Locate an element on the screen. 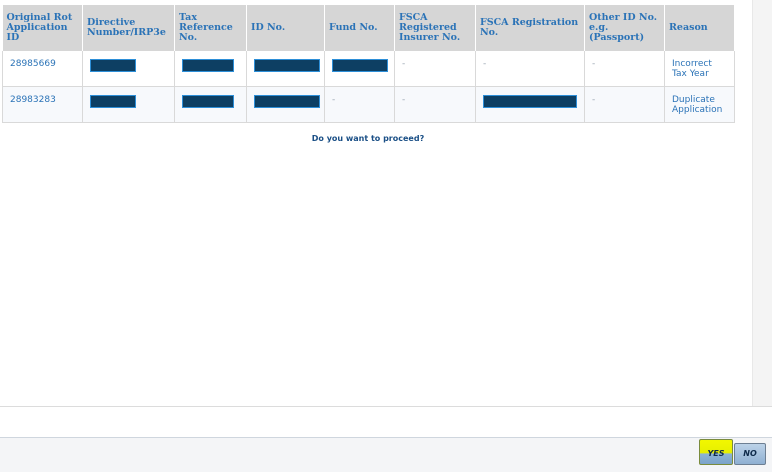 The height and width of the screenshot is (472, 772). col-header-directive-number: Directive Number/IRP3e is located at coordinates (128, 28).